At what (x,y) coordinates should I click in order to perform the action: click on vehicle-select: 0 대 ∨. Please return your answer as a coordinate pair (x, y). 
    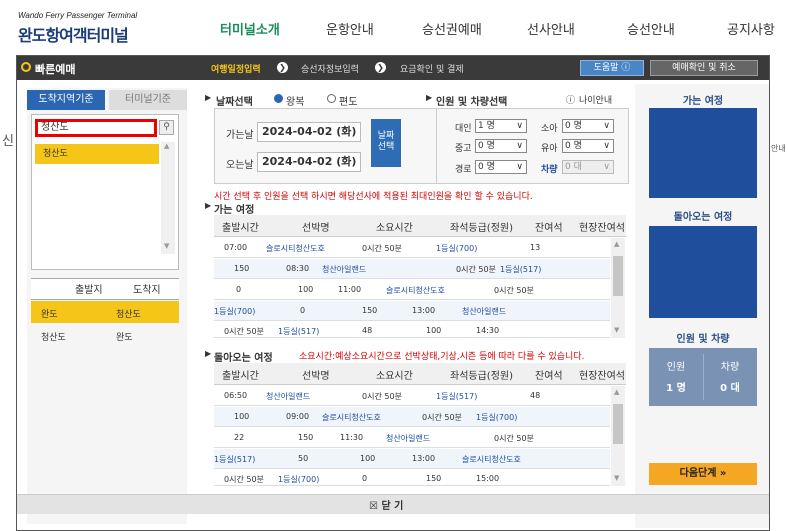
    Looking at the image, I should click on (588, 167).